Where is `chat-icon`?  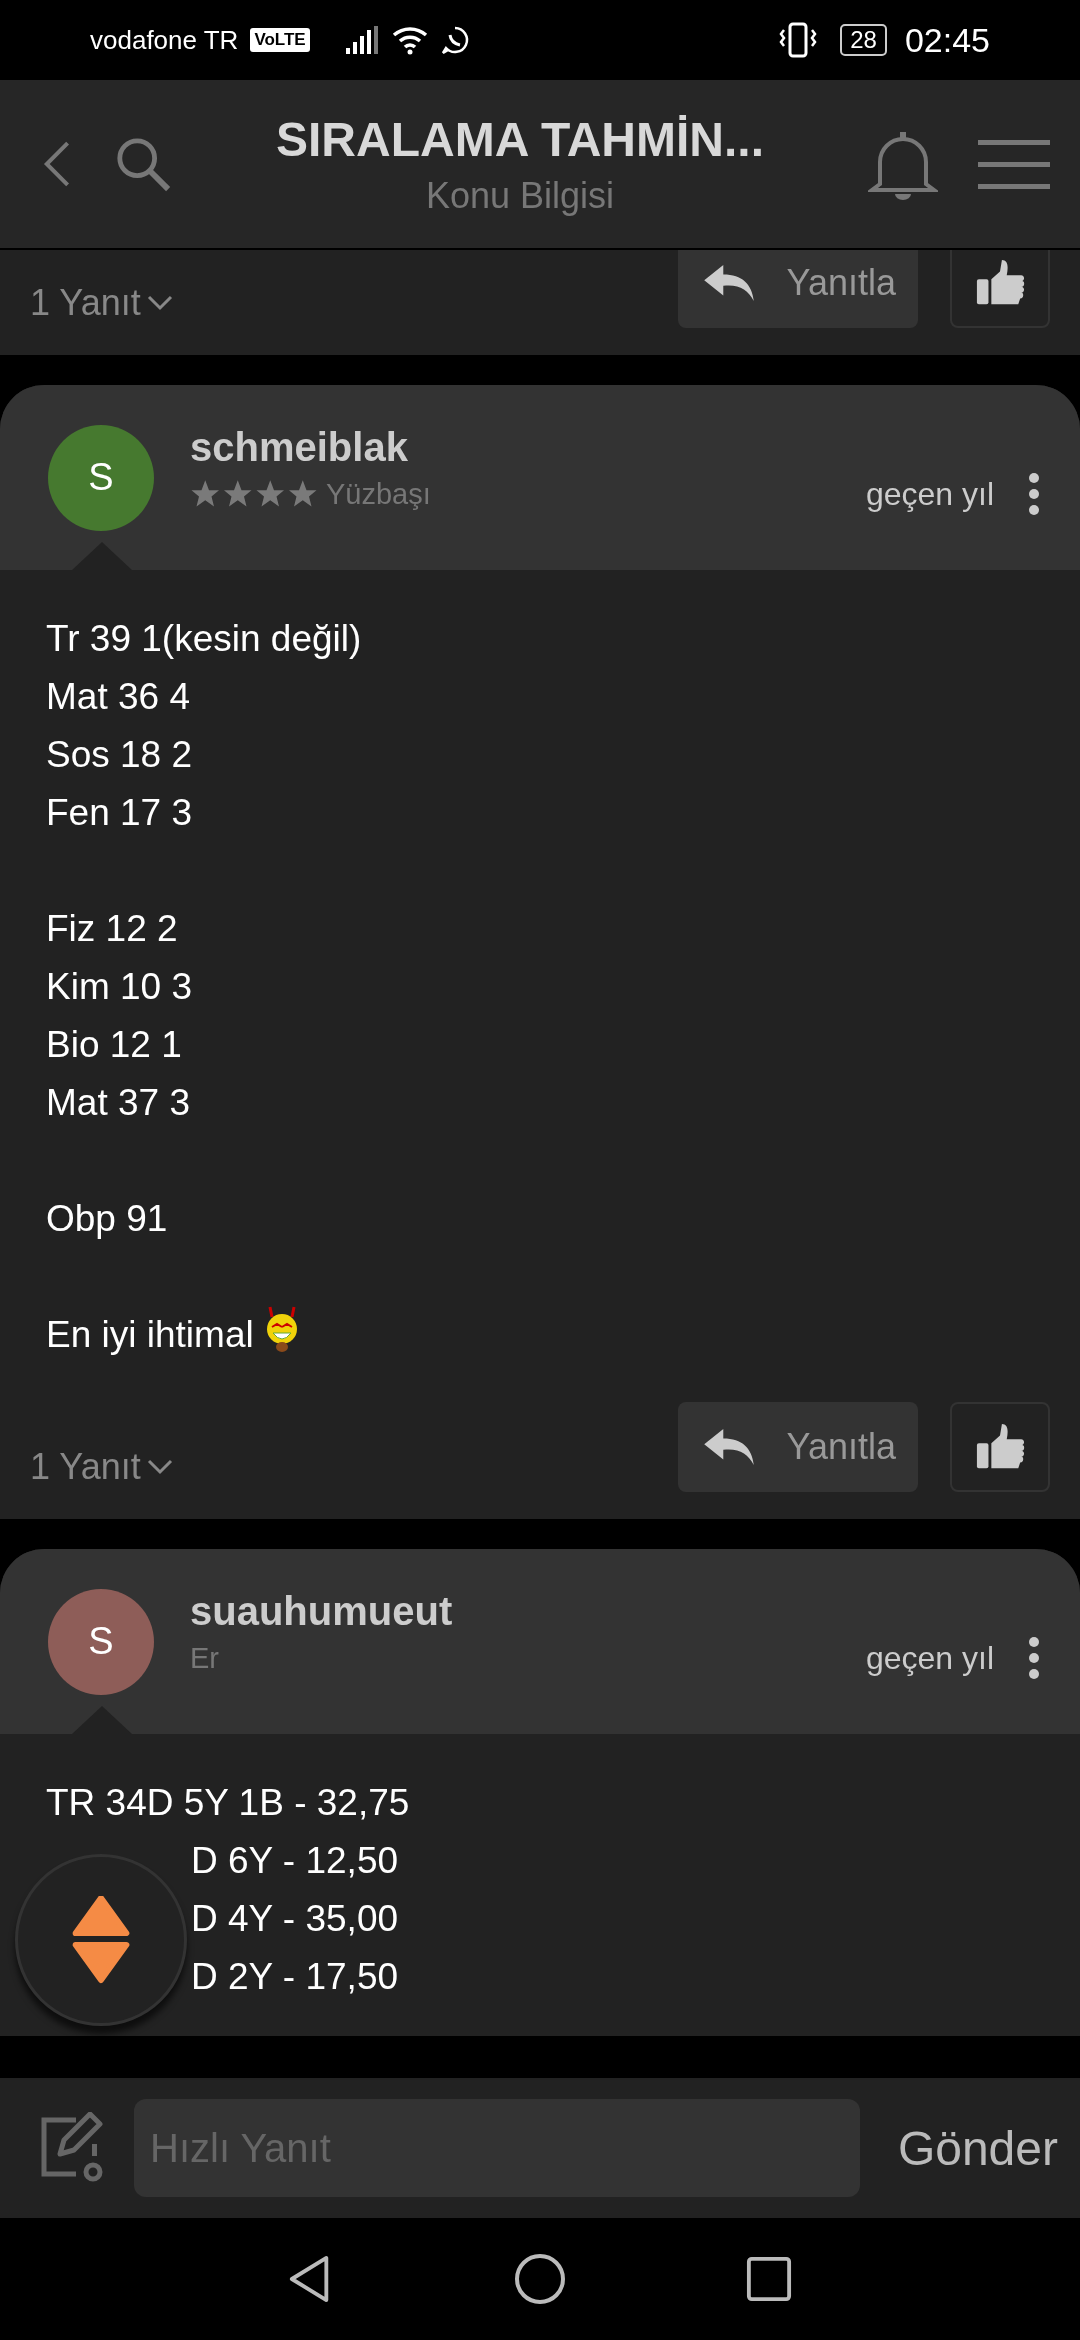
chat-icon is located at coordinates (454, 40).